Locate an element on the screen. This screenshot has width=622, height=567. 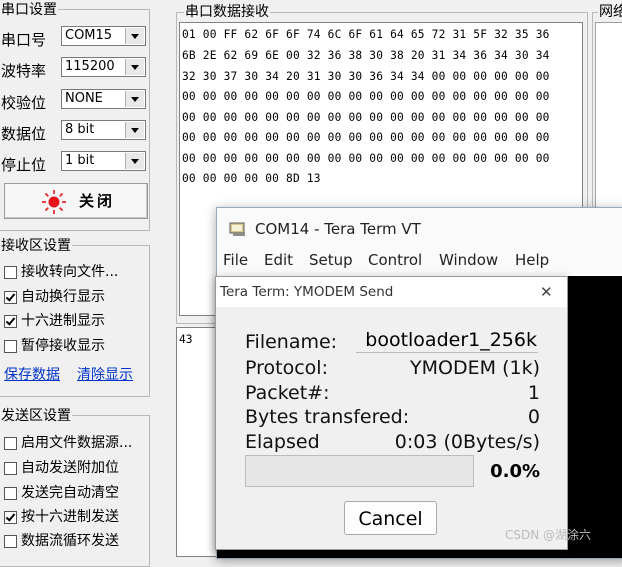
checkbox-label: 数据流循环发送 is located at coordinates (70, 541).